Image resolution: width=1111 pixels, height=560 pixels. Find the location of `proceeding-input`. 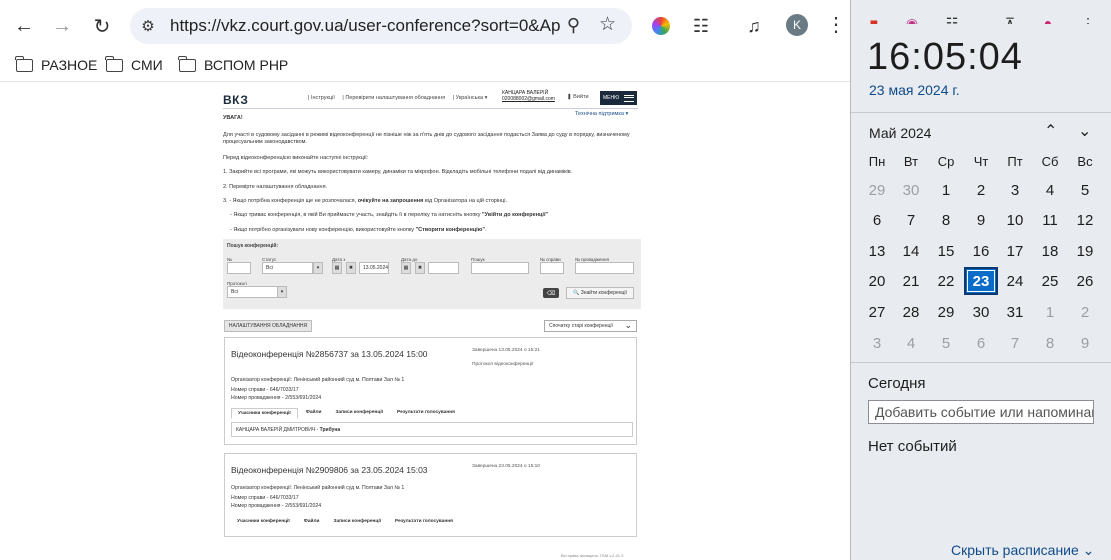

proceeding-input is located at coordinates (604, 268).